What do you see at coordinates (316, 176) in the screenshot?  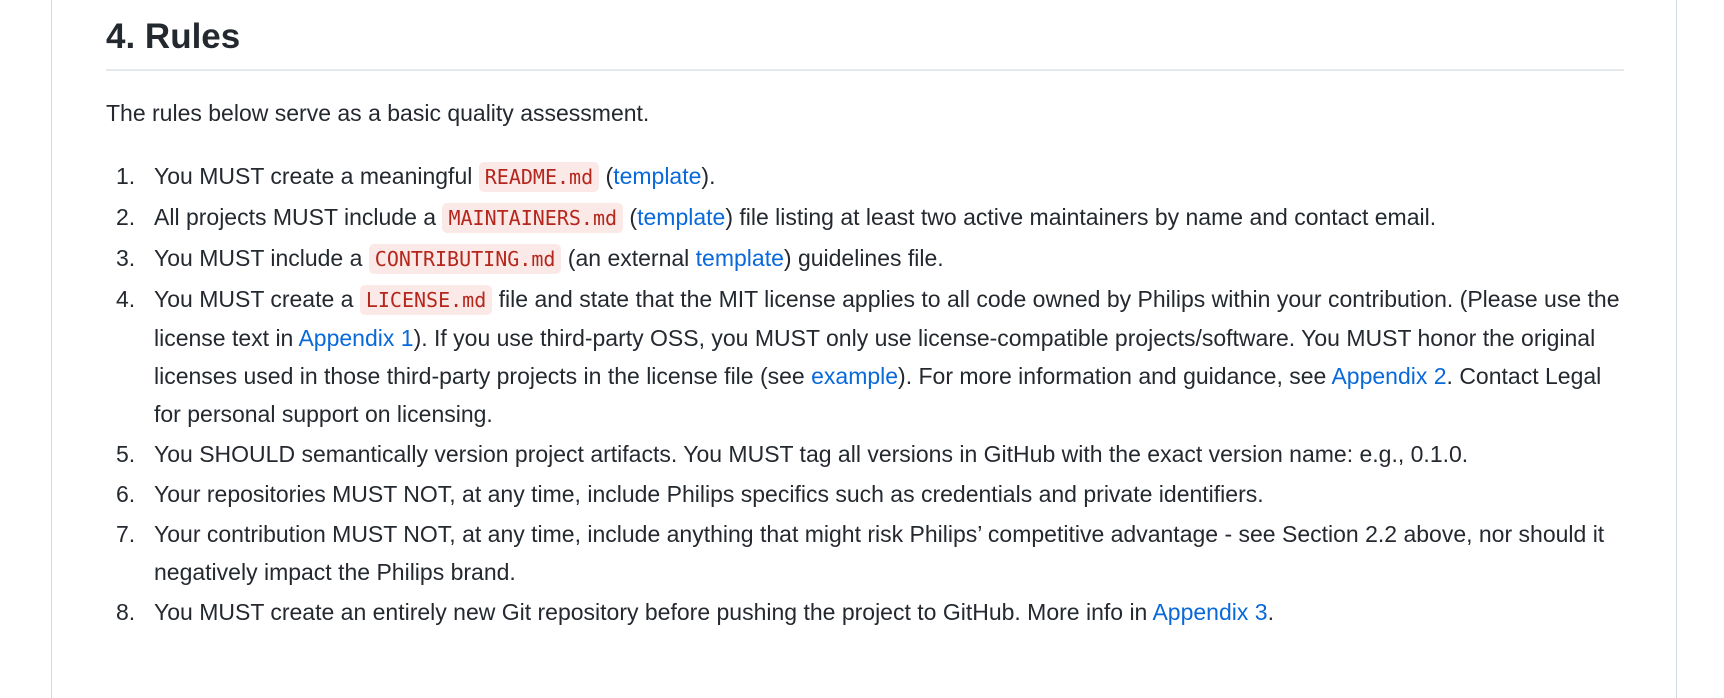 I see `rule-text: You MUST create a meaningful` at bounding box center [316, 176].